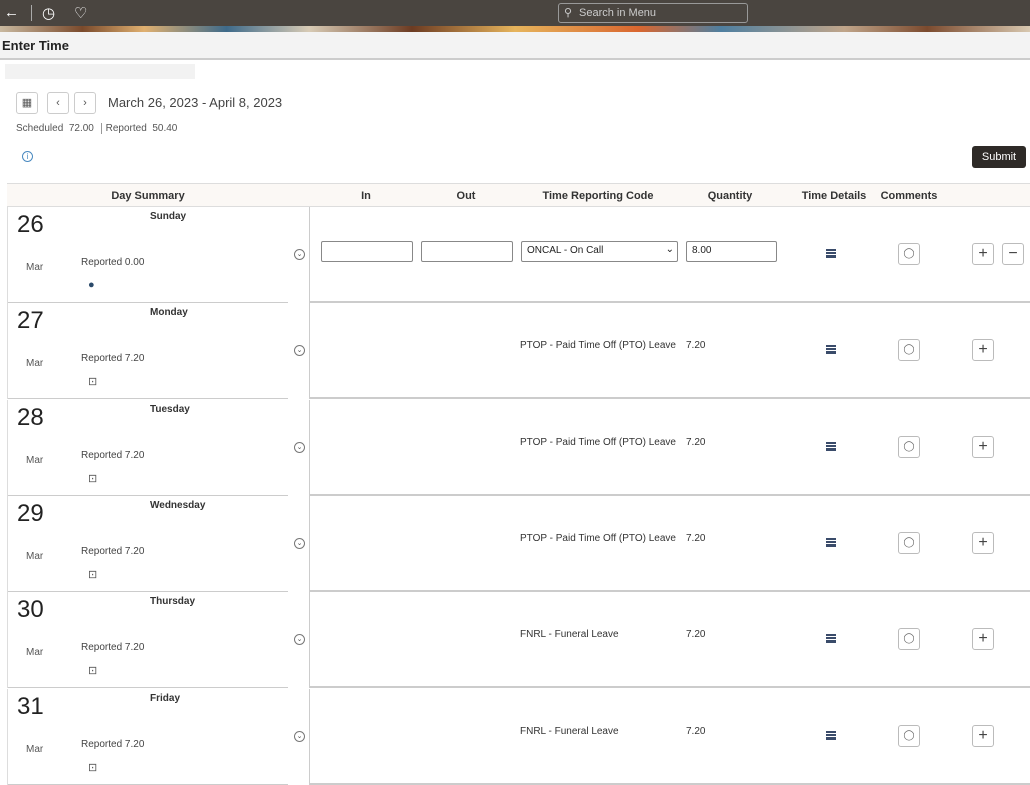  Describe the element at coordinates (170, 409) in the screenshot. I see `weekday: Tuesday` at that location.